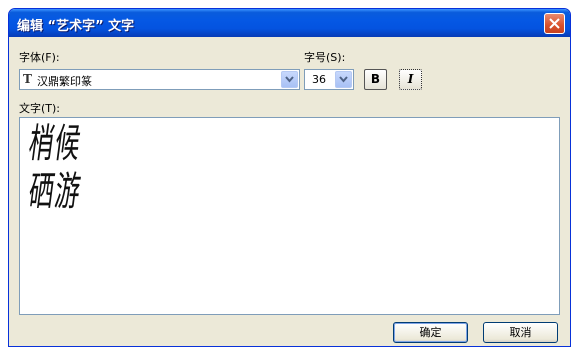 This screenshot has width=579, height=356. I want to click on title-bar: 编辑 “艺术字” 文字, so click(289, 23).